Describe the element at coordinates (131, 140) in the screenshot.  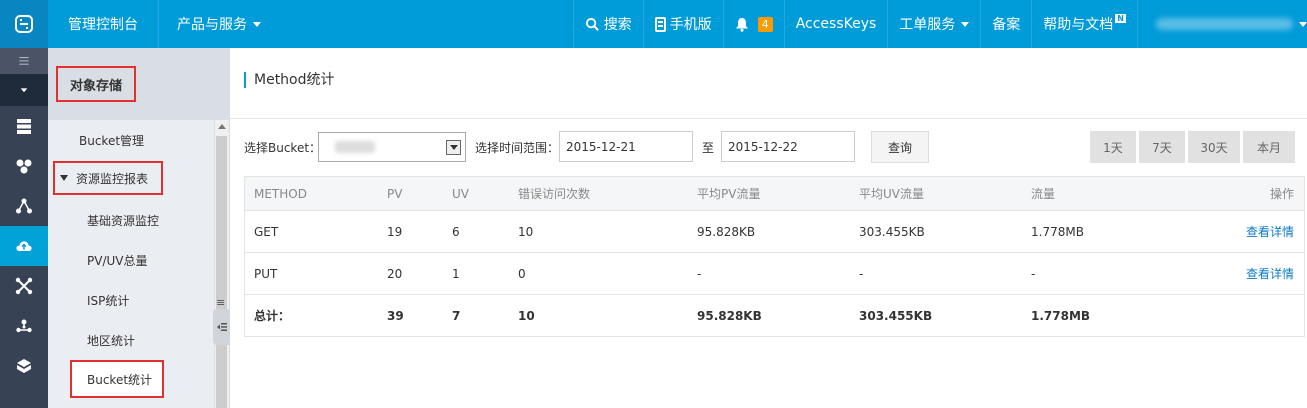
I see `sidebar-item-bucket-manage: Bucket管理` at that location.